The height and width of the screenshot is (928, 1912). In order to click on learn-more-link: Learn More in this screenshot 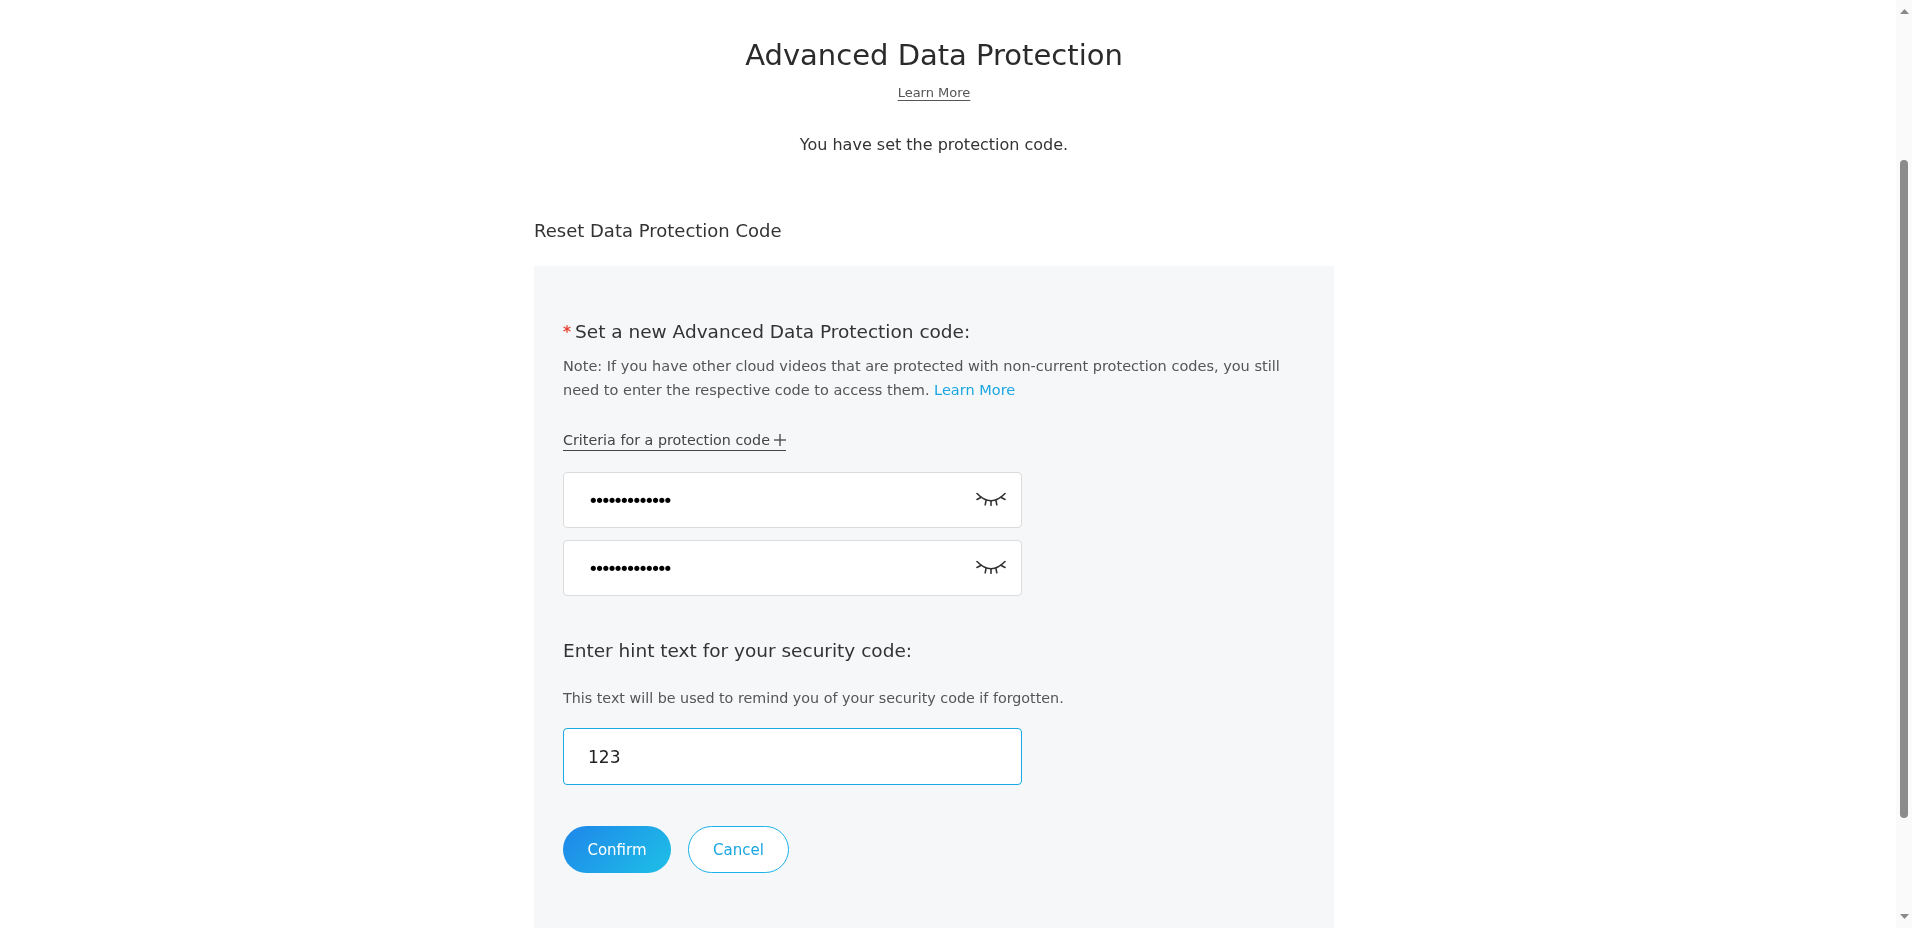, I will do `click(934, 93)`.